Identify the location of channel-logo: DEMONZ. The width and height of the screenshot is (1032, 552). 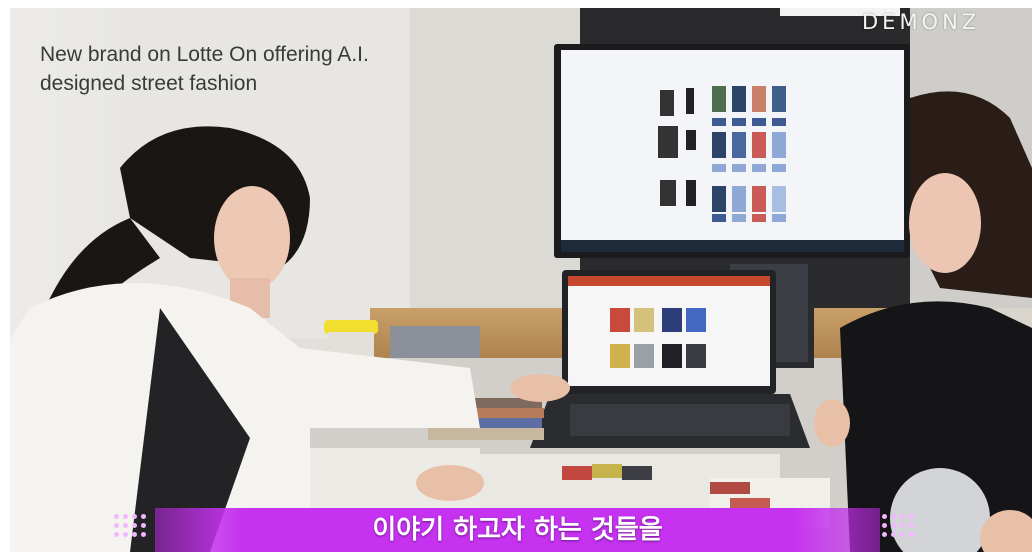
(921, 22).